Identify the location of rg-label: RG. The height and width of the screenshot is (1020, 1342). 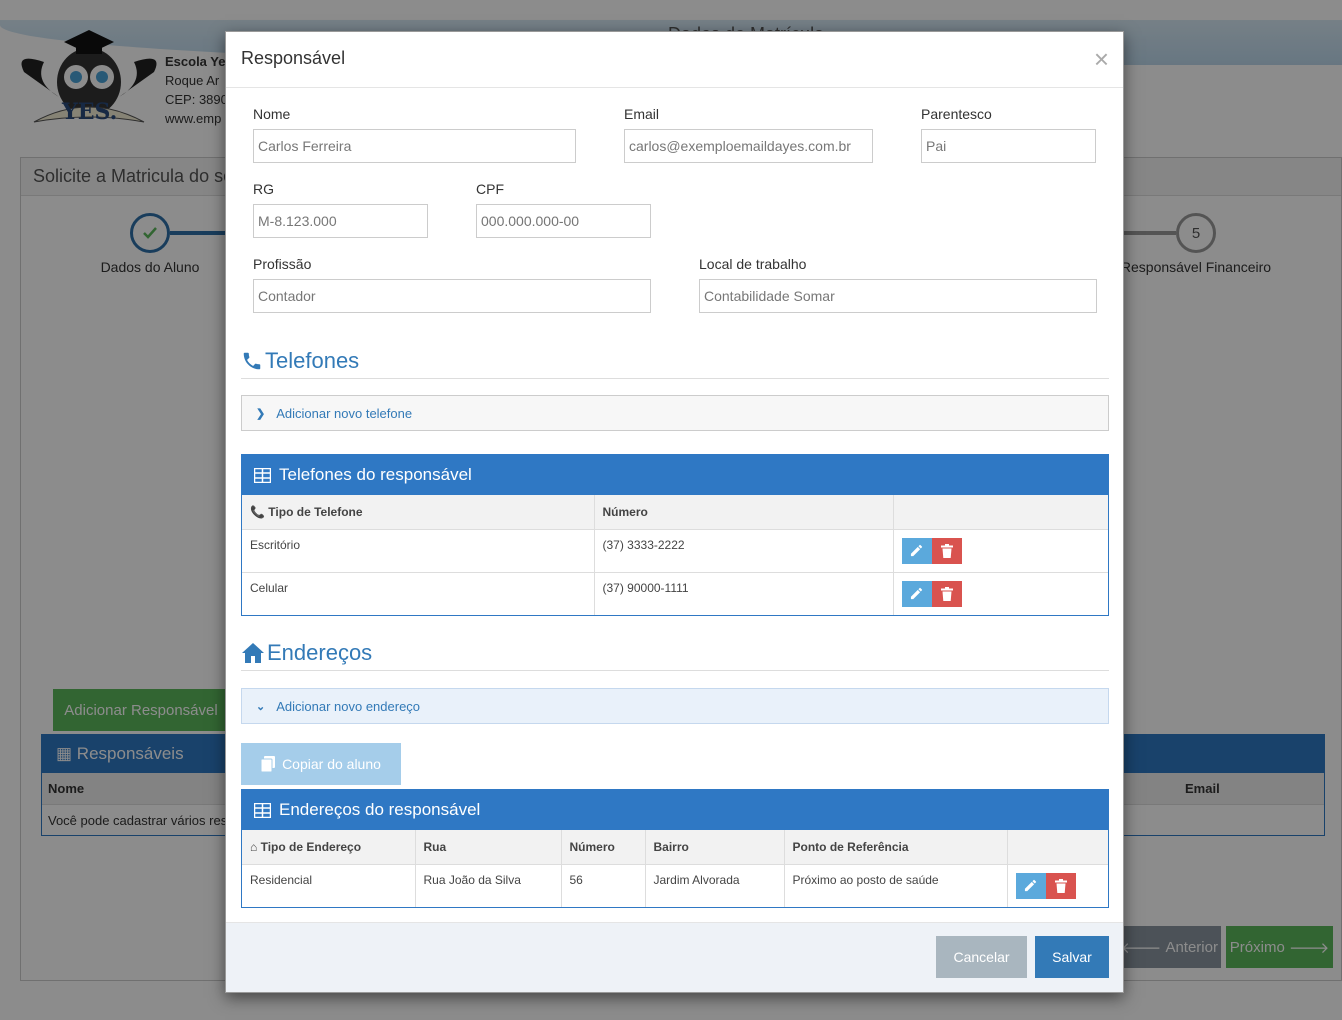
(263, 189).